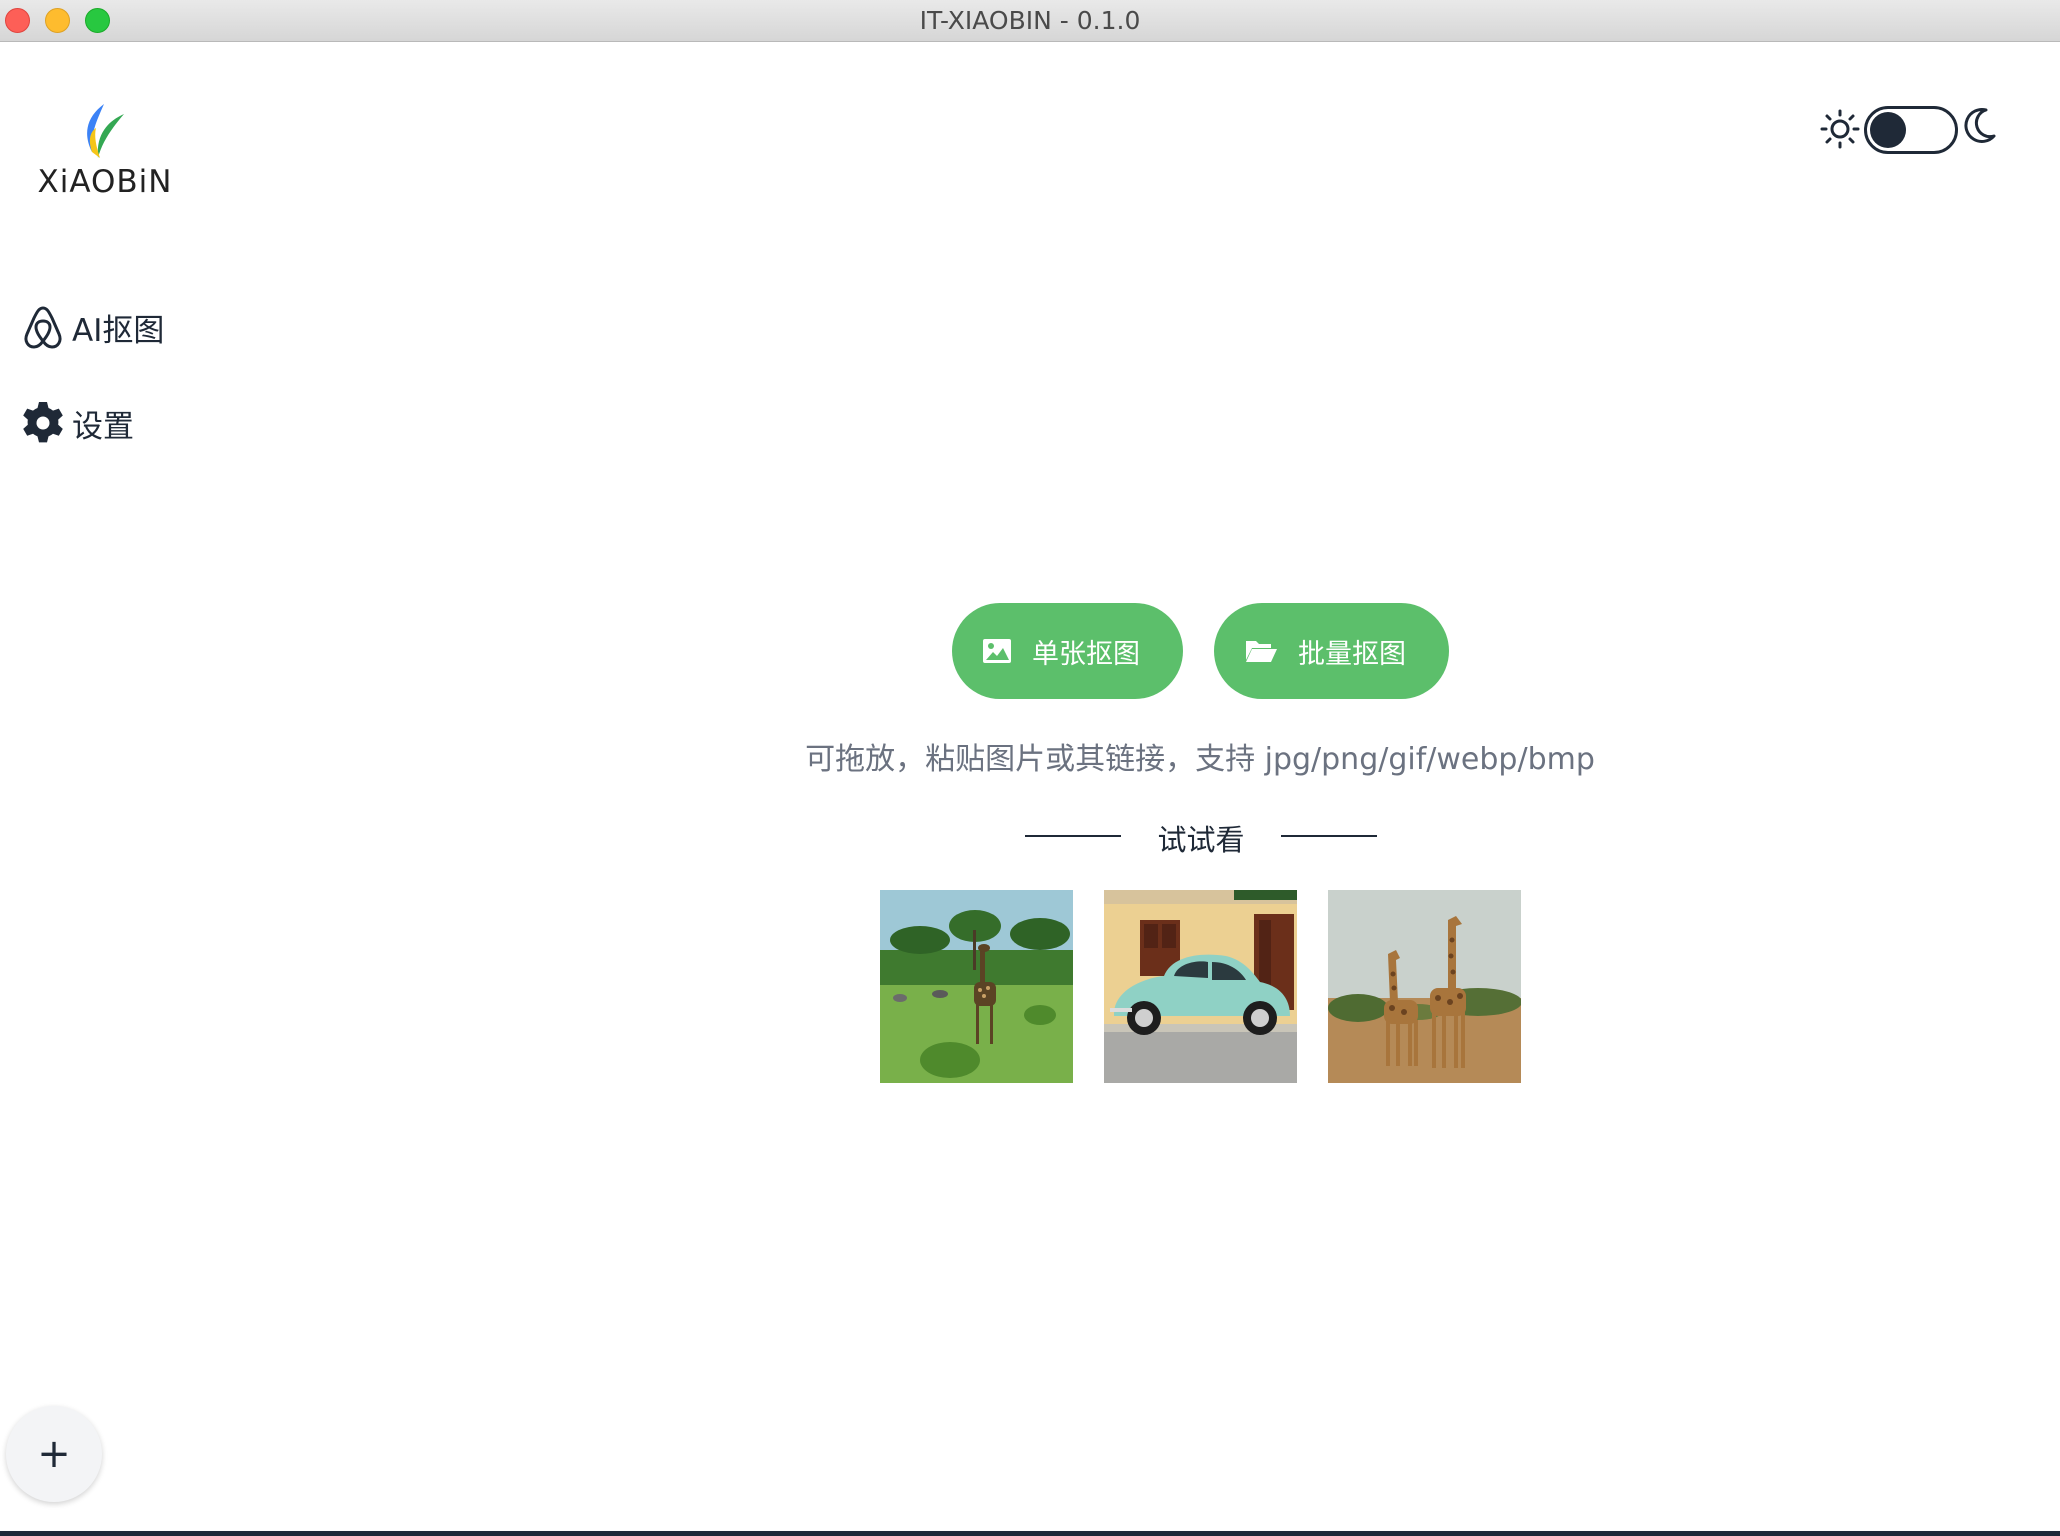  I want to click on sidebar-item-label: 设置, so click(103, 426).